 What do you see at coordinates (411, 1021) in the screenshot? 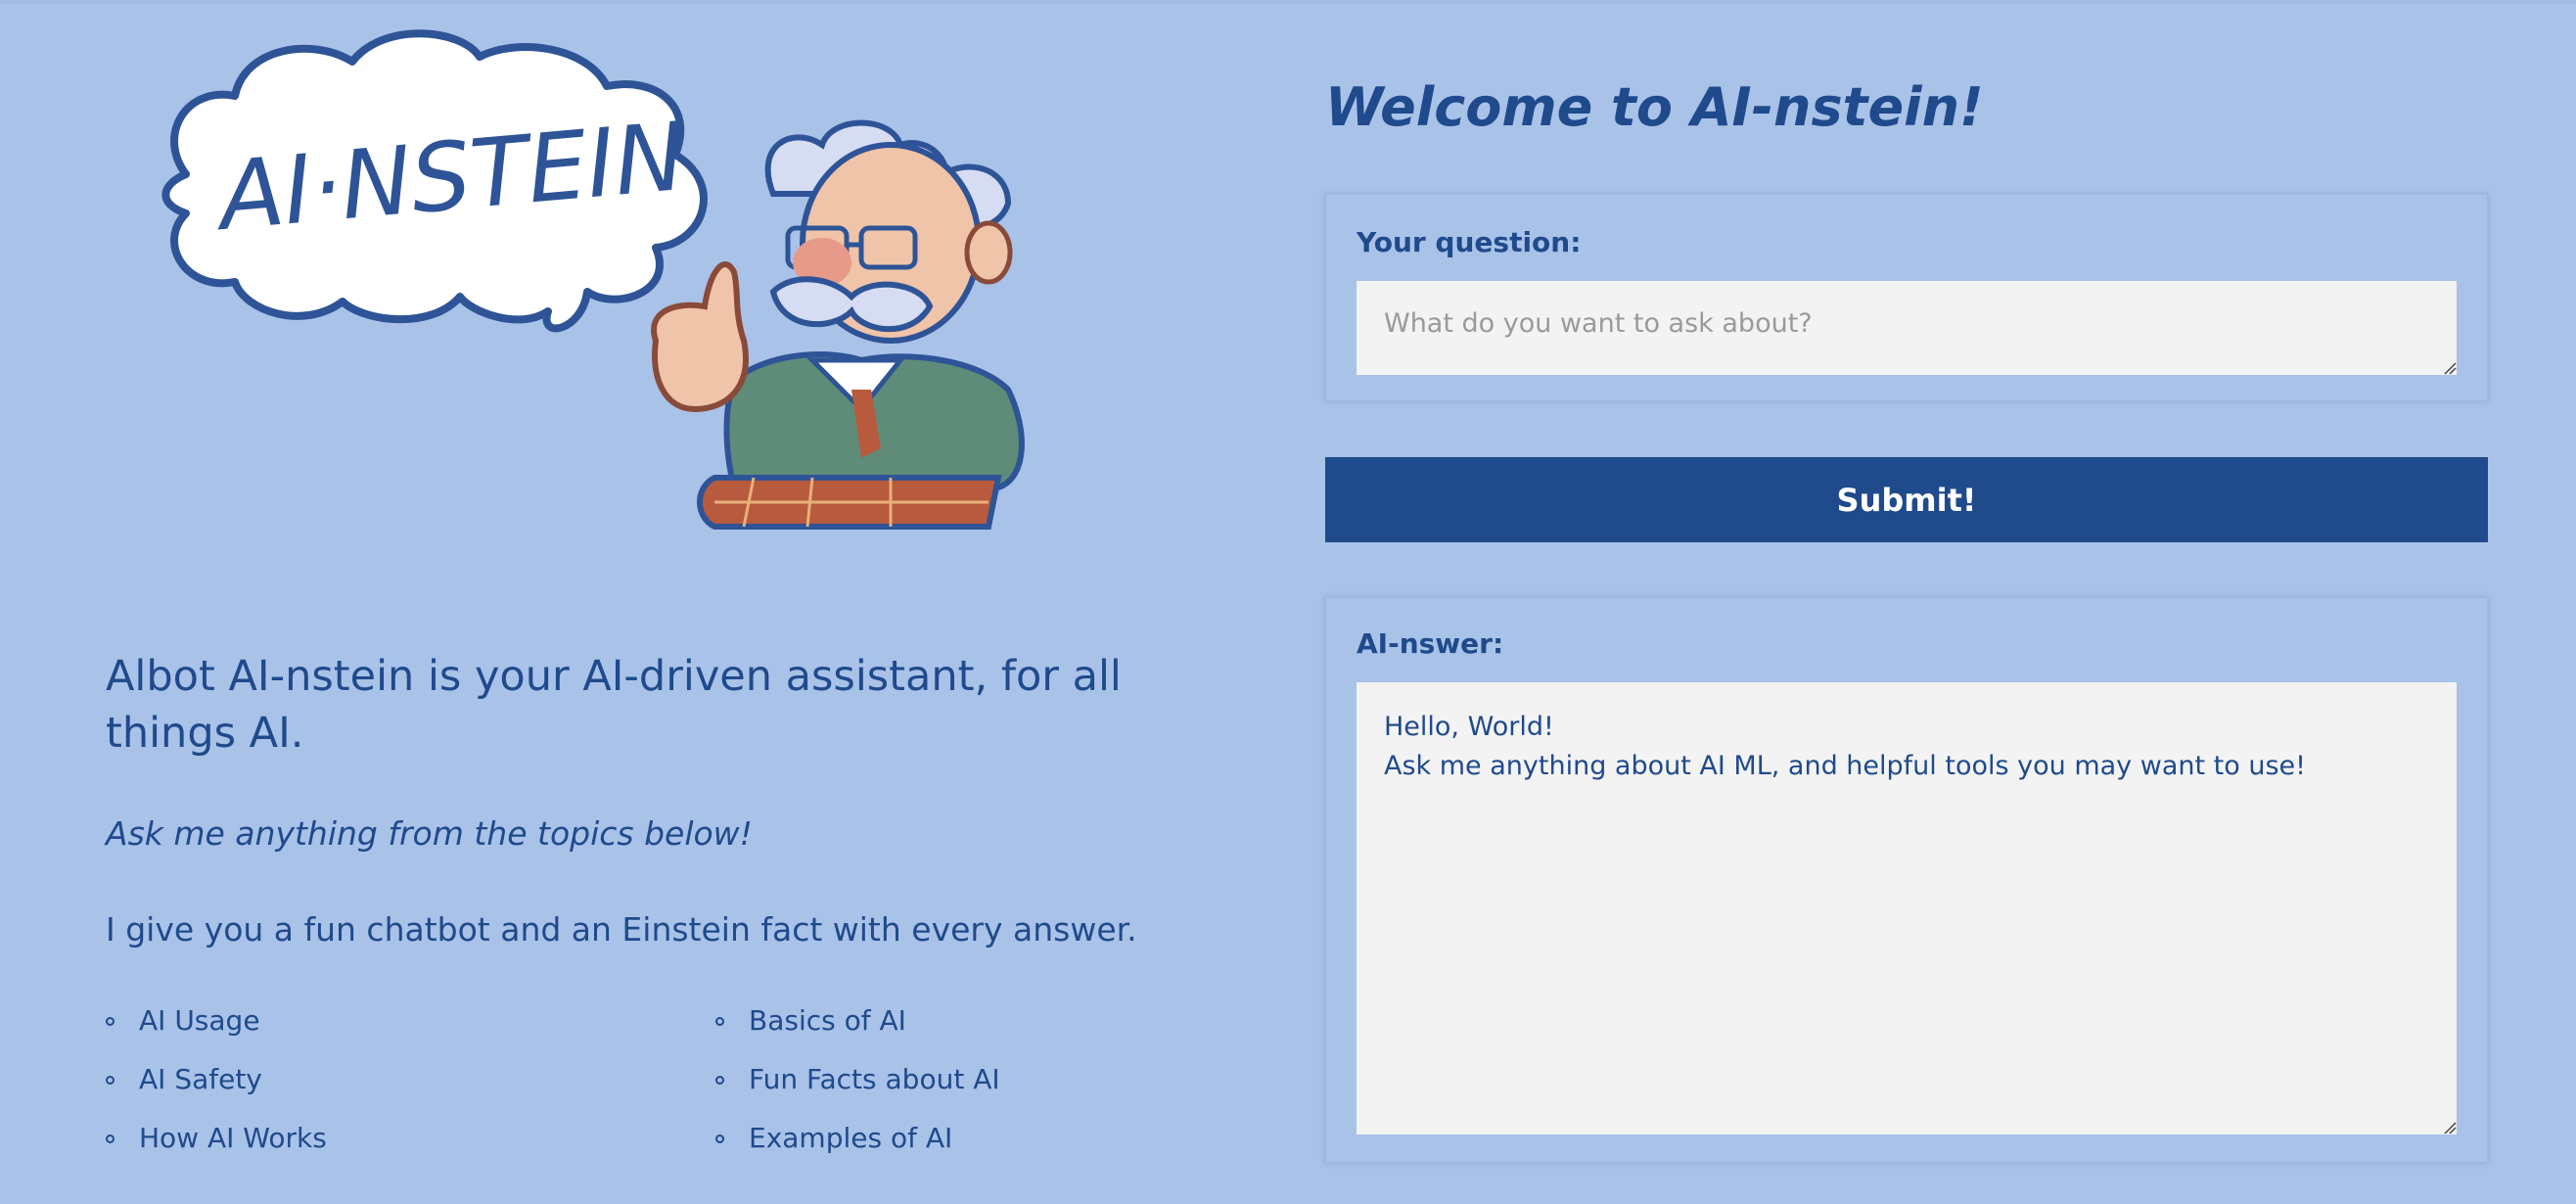
I see `list-item: AI Usage` at bounding box center [411, 1021].